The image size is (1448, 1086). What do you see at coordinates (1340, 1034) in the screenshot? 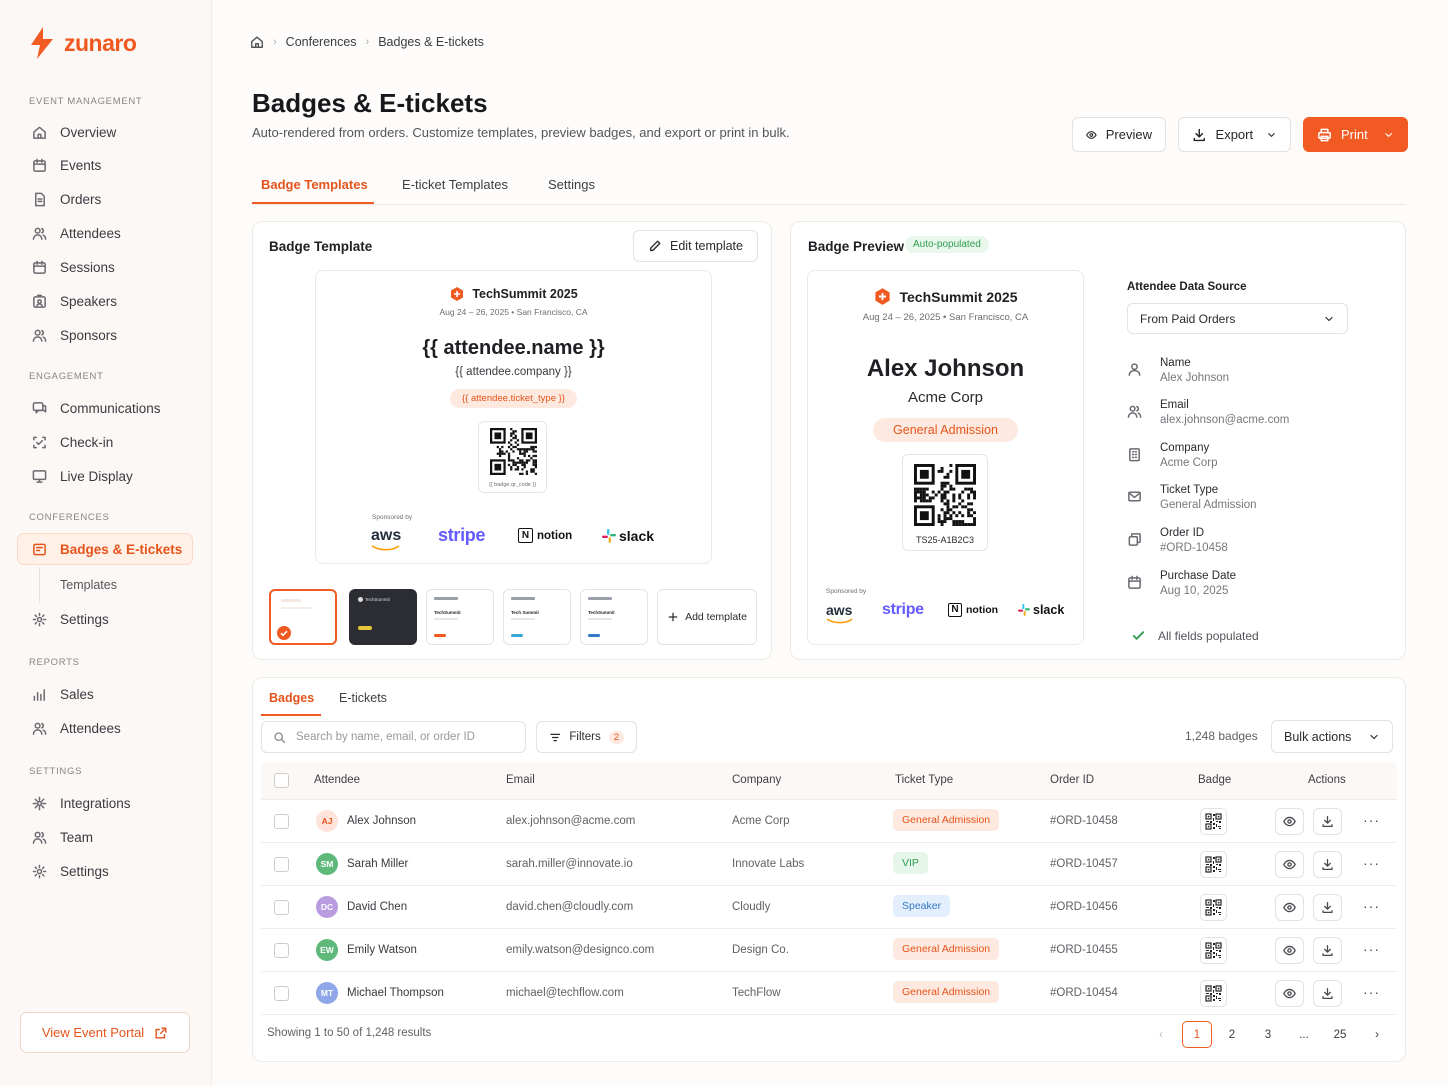
I see `pagination-page-25: 25` at bounding box center [1340, 1034].